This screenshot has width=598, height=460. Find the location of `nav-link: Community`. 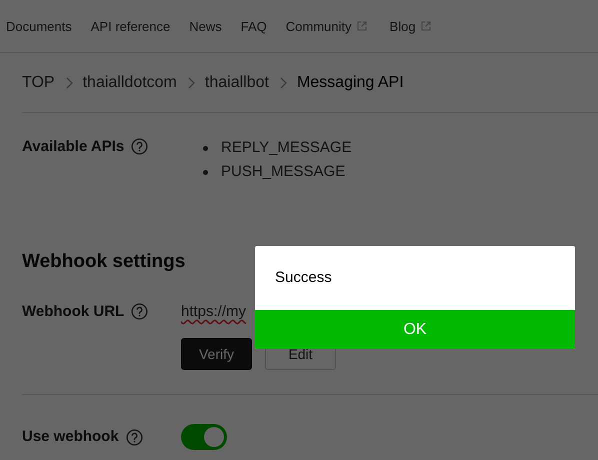

nav-link: Community is located at coordinates (326, 26).